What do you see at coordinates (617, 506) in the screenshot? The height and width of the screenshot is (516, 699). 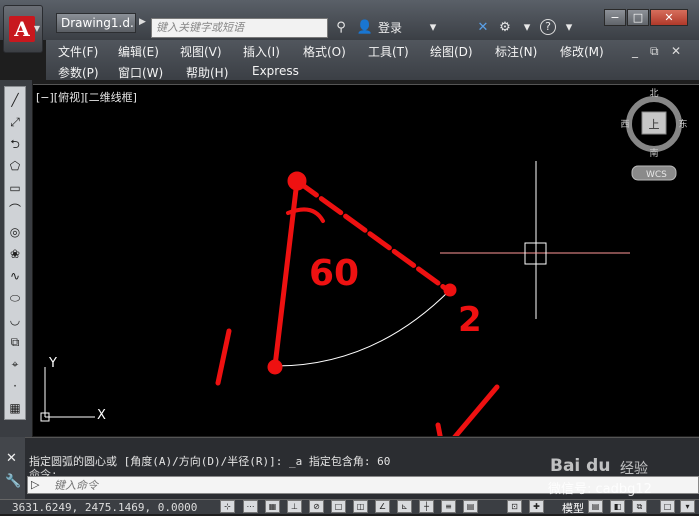 I see `quick-view-icon: ◧` at bounding box center [617, 506].